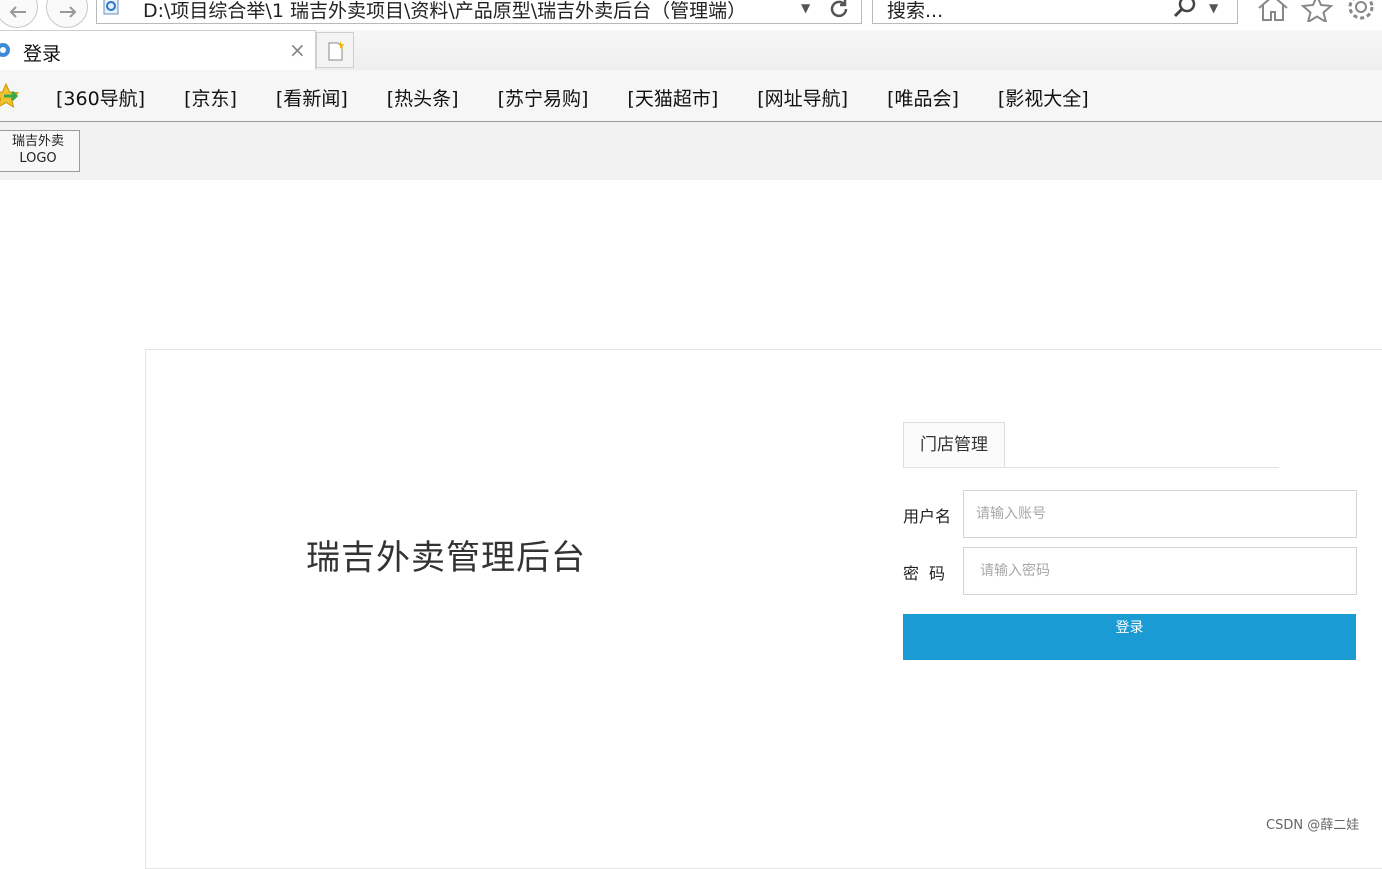 The height and width of the screenshot is (869, 1382). What do you see at coordinates (1361, 11) in the screenshot?
I see `gear-icon` at bounding box center [1361, 11].